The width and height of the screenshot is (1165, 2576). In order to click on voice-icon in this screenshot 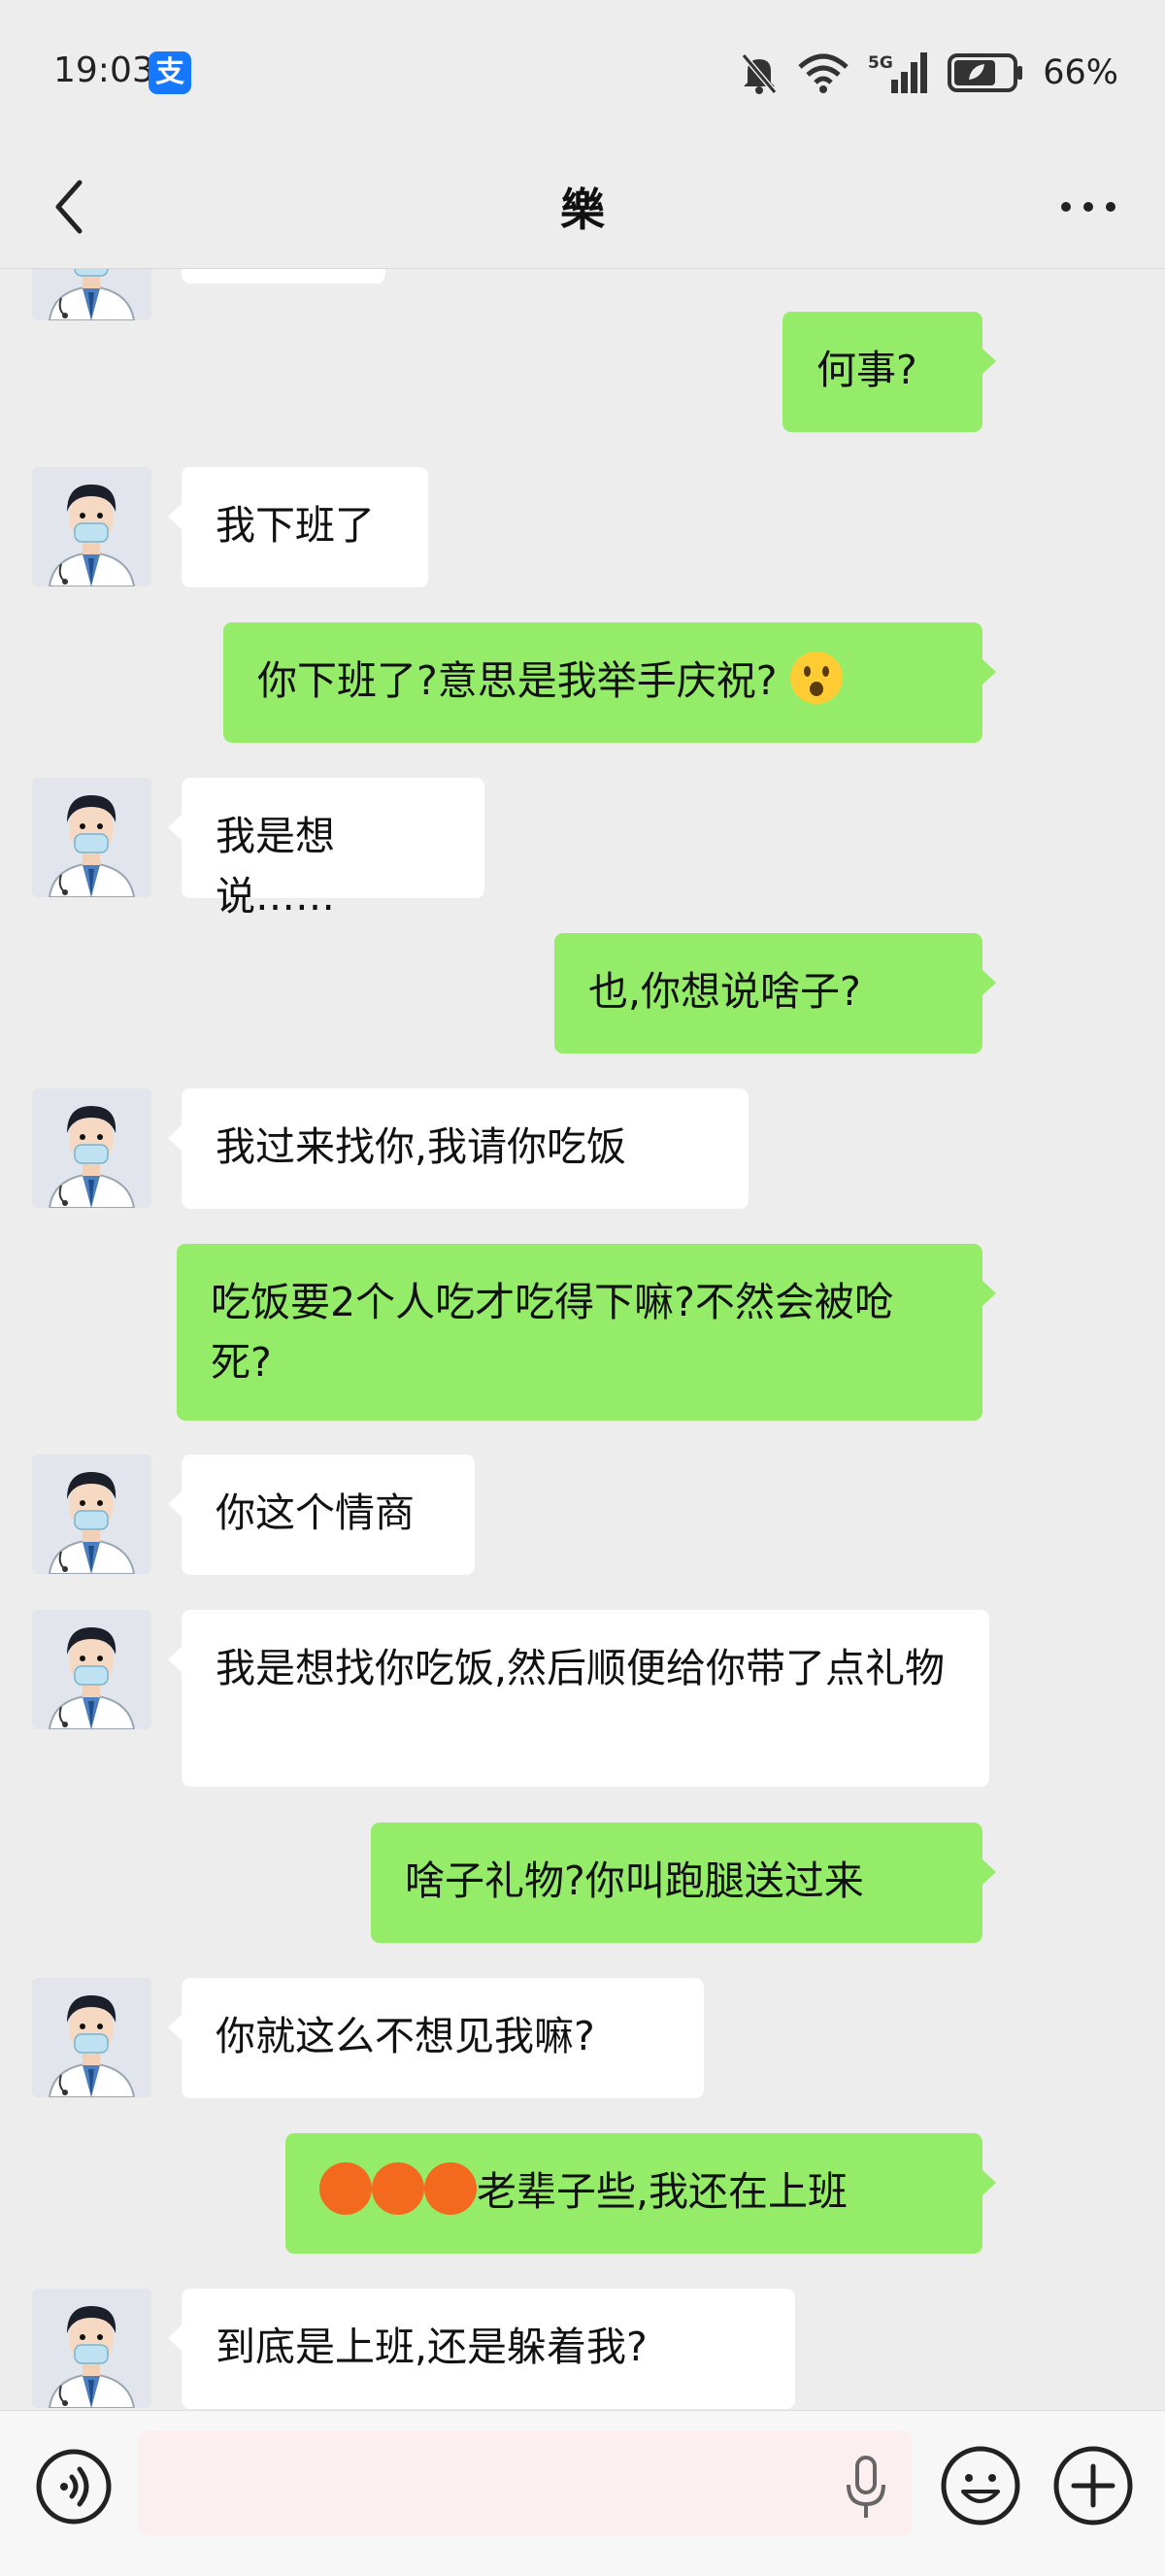, I will do `click(74, 2487)`.